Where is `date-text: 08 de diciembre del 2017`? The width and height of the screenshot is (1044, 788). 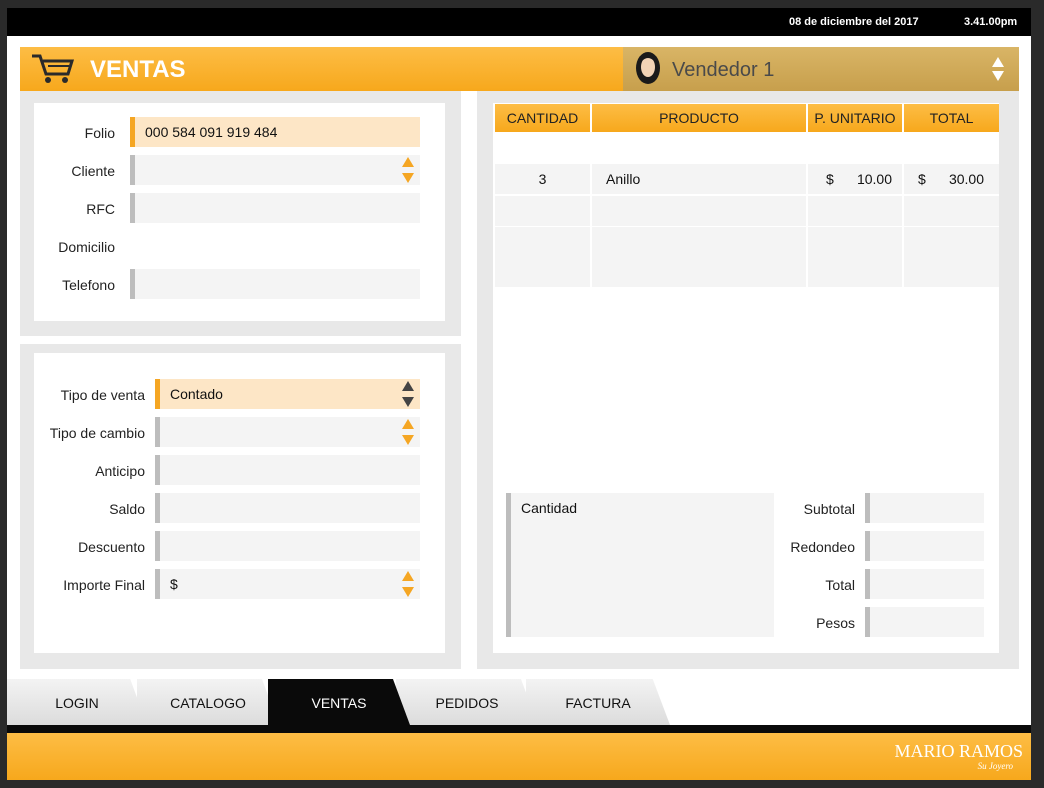
date-text: 08 de diciembre del 2017 is located at coordinates (854, 22).